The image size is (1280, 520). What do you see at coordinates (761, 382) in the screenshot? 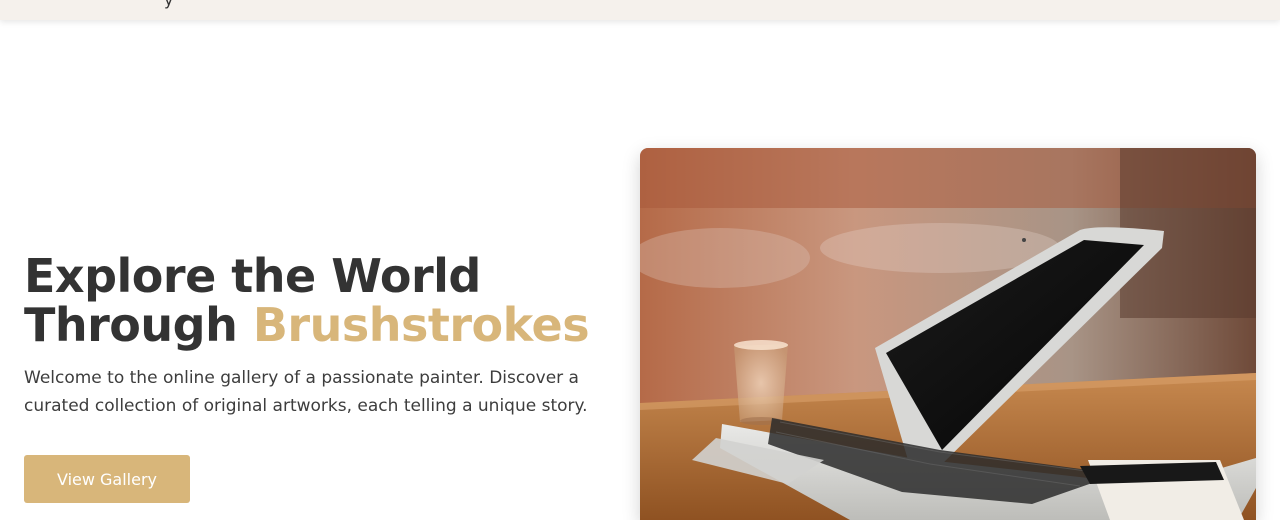
I see `glass-icon` at bounding box center [761, 382].